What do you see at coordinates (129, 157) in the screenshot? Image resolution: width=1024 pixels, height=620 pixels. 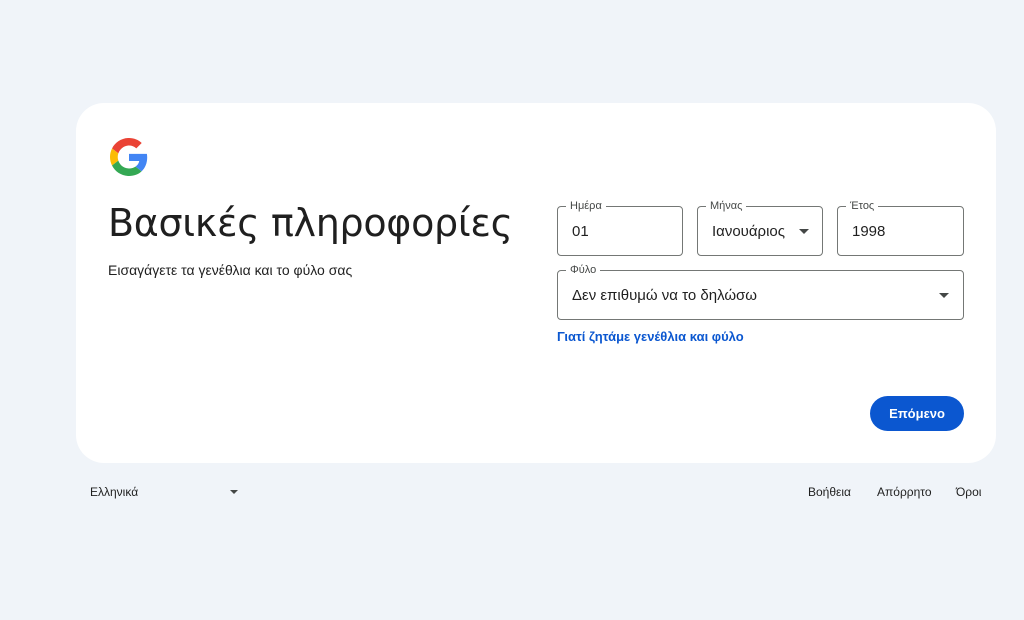 I see `google-logo-icon` at bounding box center [129, 157].